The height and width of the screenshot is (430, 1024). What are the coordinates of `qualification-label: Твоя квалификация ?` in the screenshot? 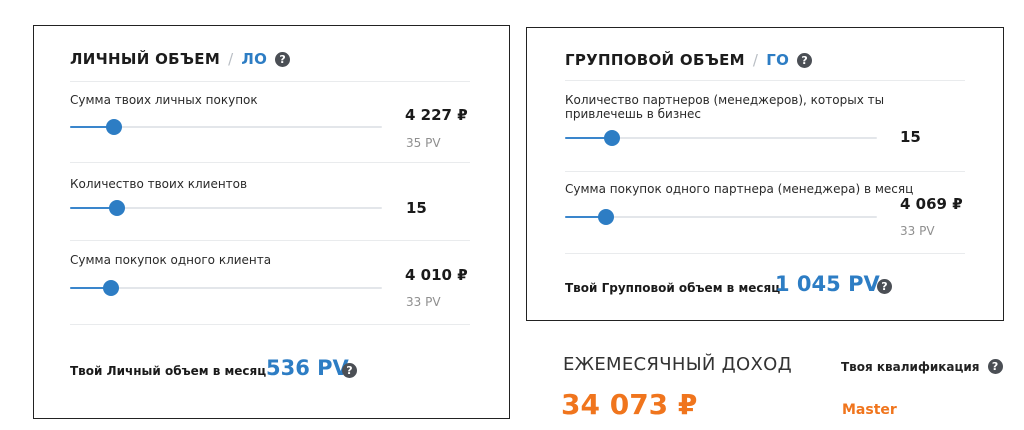 It's located at (922, 366).